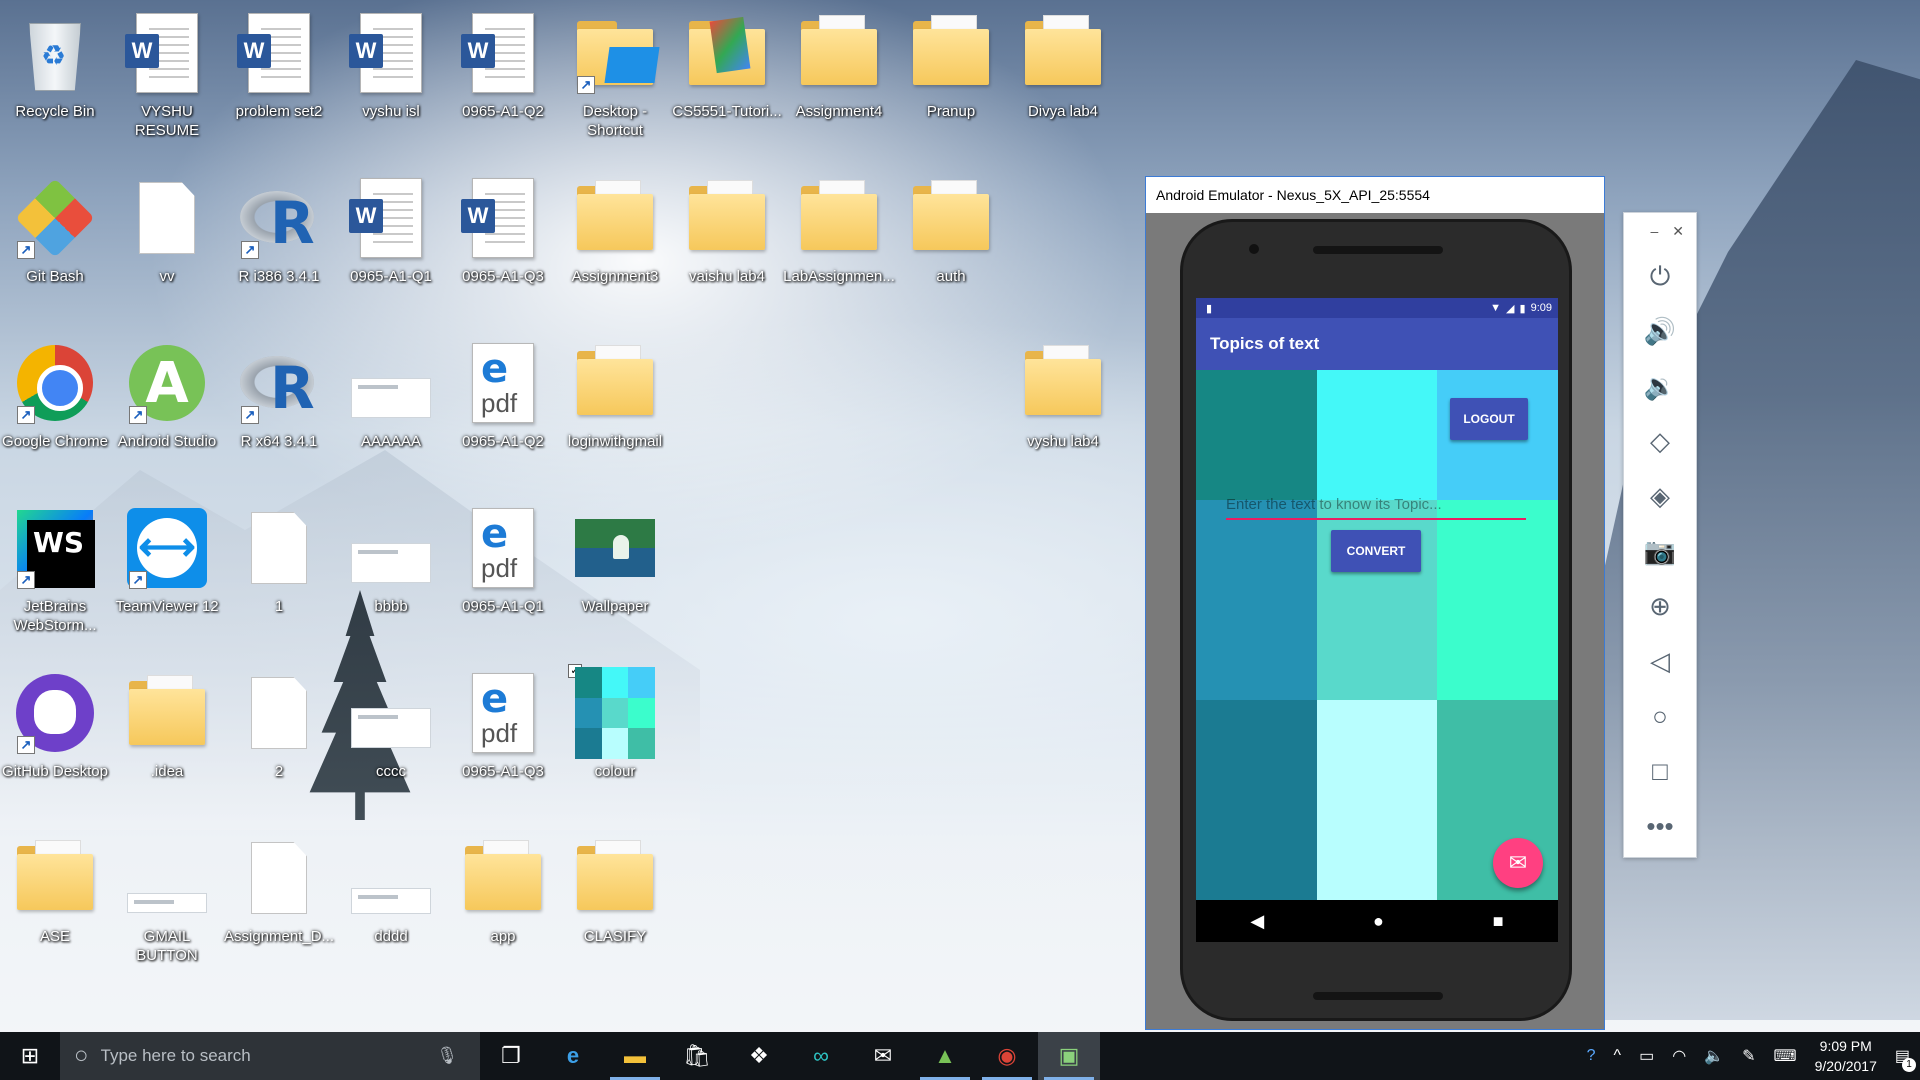 The height and width of the screenshot is (1080, 1920). I want to click on volume-up-button: 🔊, so click(1660, 331).